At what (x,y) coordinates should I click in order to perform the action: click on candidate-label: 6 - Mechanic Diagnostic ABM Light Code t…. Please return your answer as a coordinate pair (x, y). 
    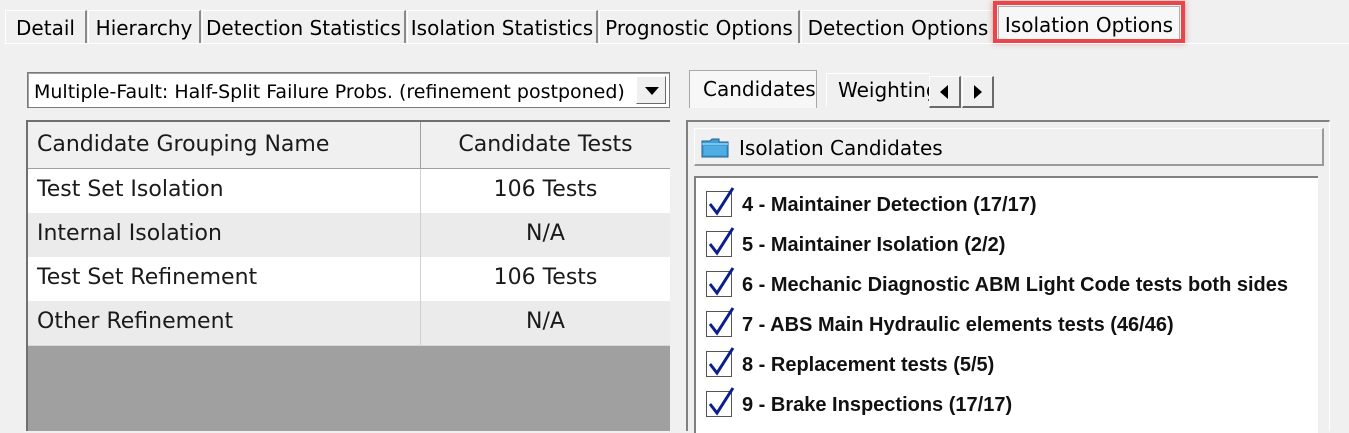
    Looking at the image, I should click on (1015, 285).